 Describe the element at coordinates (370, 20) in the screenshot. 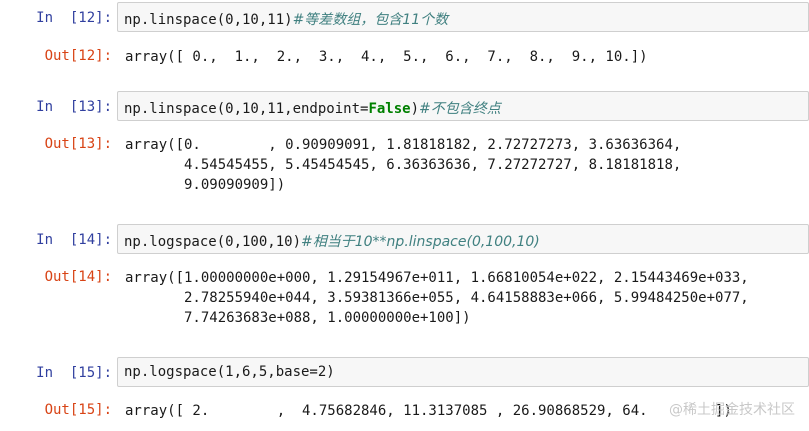

I see `code-comment: #等差数组，包含11个数` at that location.